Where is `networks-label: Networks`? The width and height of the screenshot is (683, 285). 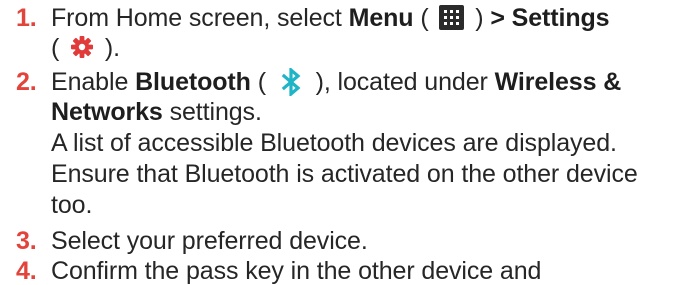 networks-label: Networks is located at coordinates (107, 112).